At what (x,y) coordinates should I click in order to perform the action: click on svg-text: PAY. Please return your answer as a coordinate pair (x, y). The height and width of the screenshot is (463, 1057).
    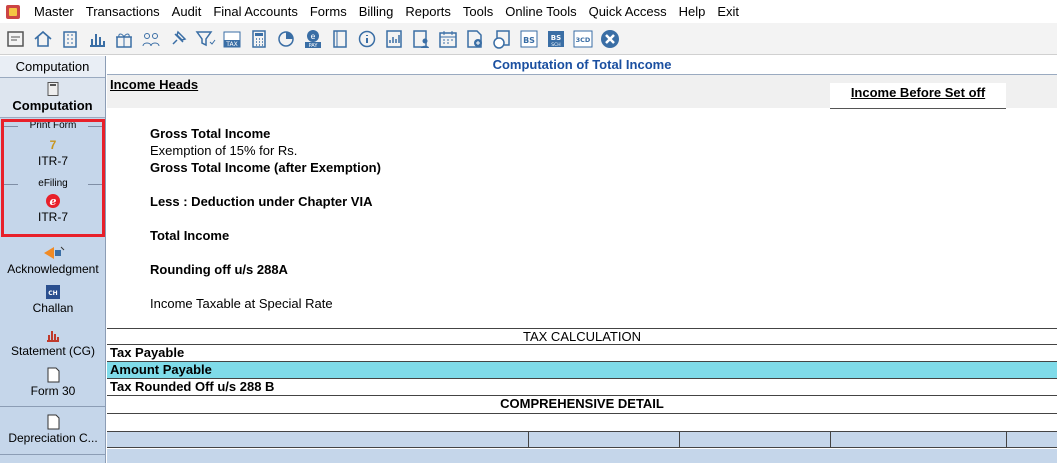
    Looking at the image, I should click on (314, 46).